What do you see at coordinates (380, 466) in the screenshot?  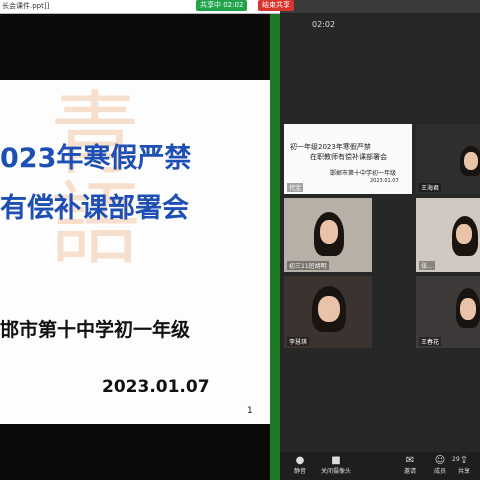 I see `meeting-toolbar: ● 静音 ■ 关闭摄像头 ✉ 邀请 ☺ 成员 29 ⇪ 共享` at bounding box center [380, 466].